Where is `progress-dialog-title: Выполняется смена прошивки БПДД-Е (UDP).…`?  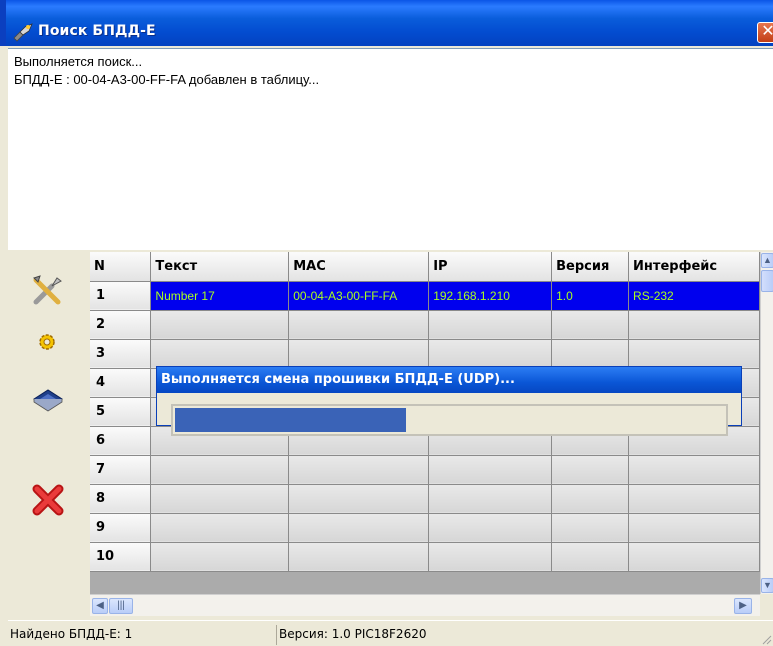
progress-dialog-title: Выполняется смена прошивки БПДД-Е (UDP).… is located at coordinates (449, 380).